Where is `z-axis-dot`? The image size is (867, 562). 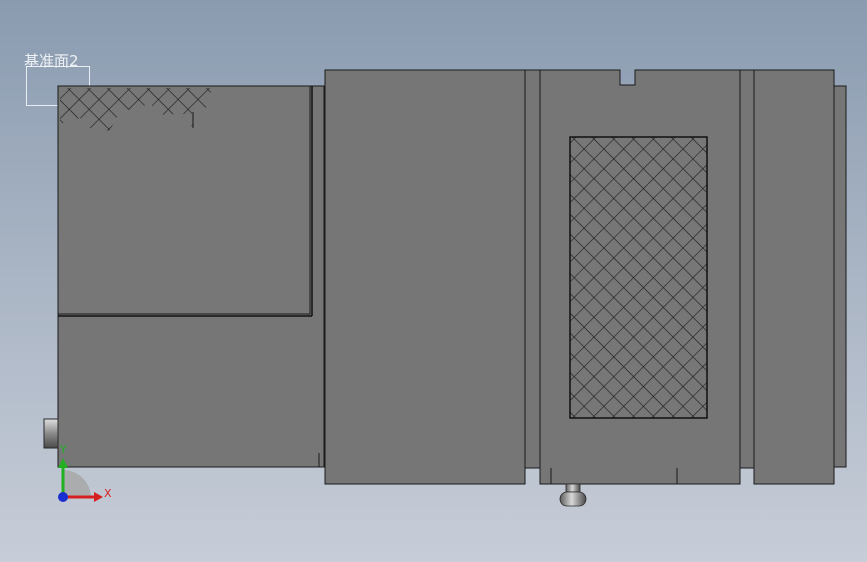
z-axis-dot is located at coordinates (63, 497).